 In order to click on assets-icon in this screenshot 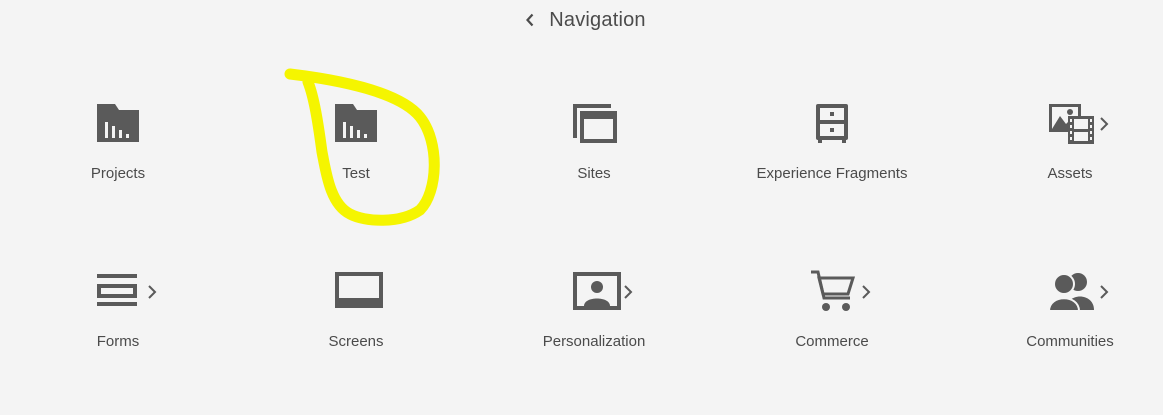, I will do `click(1071, 124)`.